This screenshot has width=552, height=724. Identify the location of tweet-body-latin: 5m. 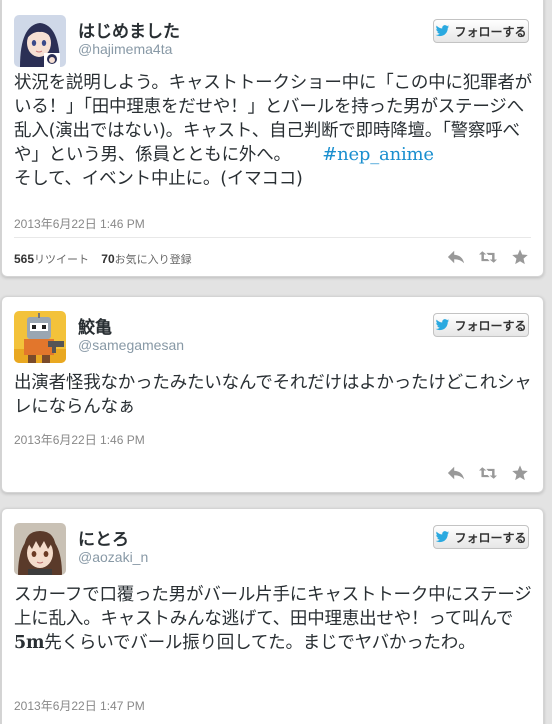
(29, 643).